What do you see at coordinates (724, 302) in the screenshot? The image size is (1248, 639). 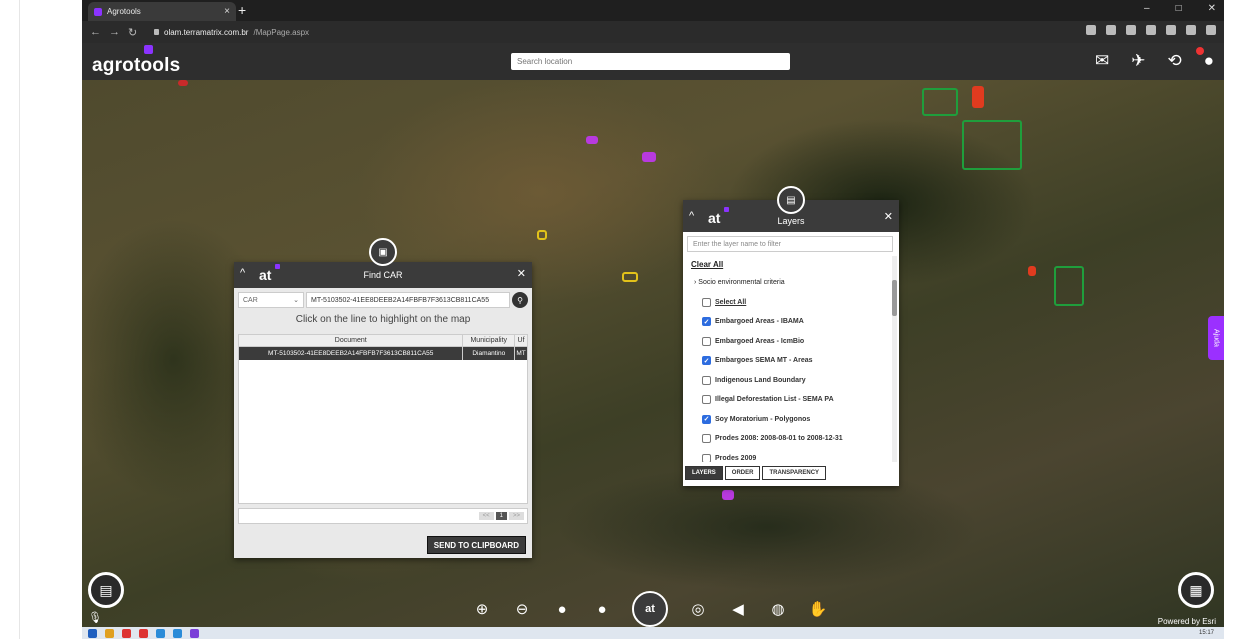 I see `layer-item: Select All` at bounding box center [724, 302].